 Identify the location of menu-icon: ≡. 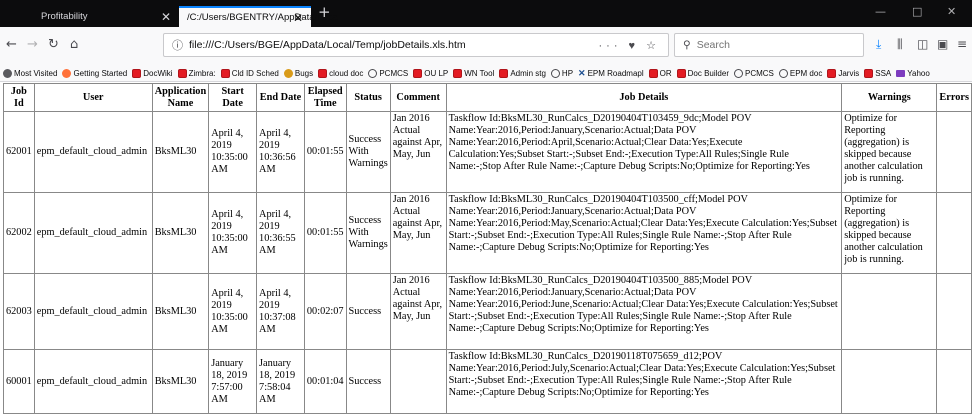
(962, 44).